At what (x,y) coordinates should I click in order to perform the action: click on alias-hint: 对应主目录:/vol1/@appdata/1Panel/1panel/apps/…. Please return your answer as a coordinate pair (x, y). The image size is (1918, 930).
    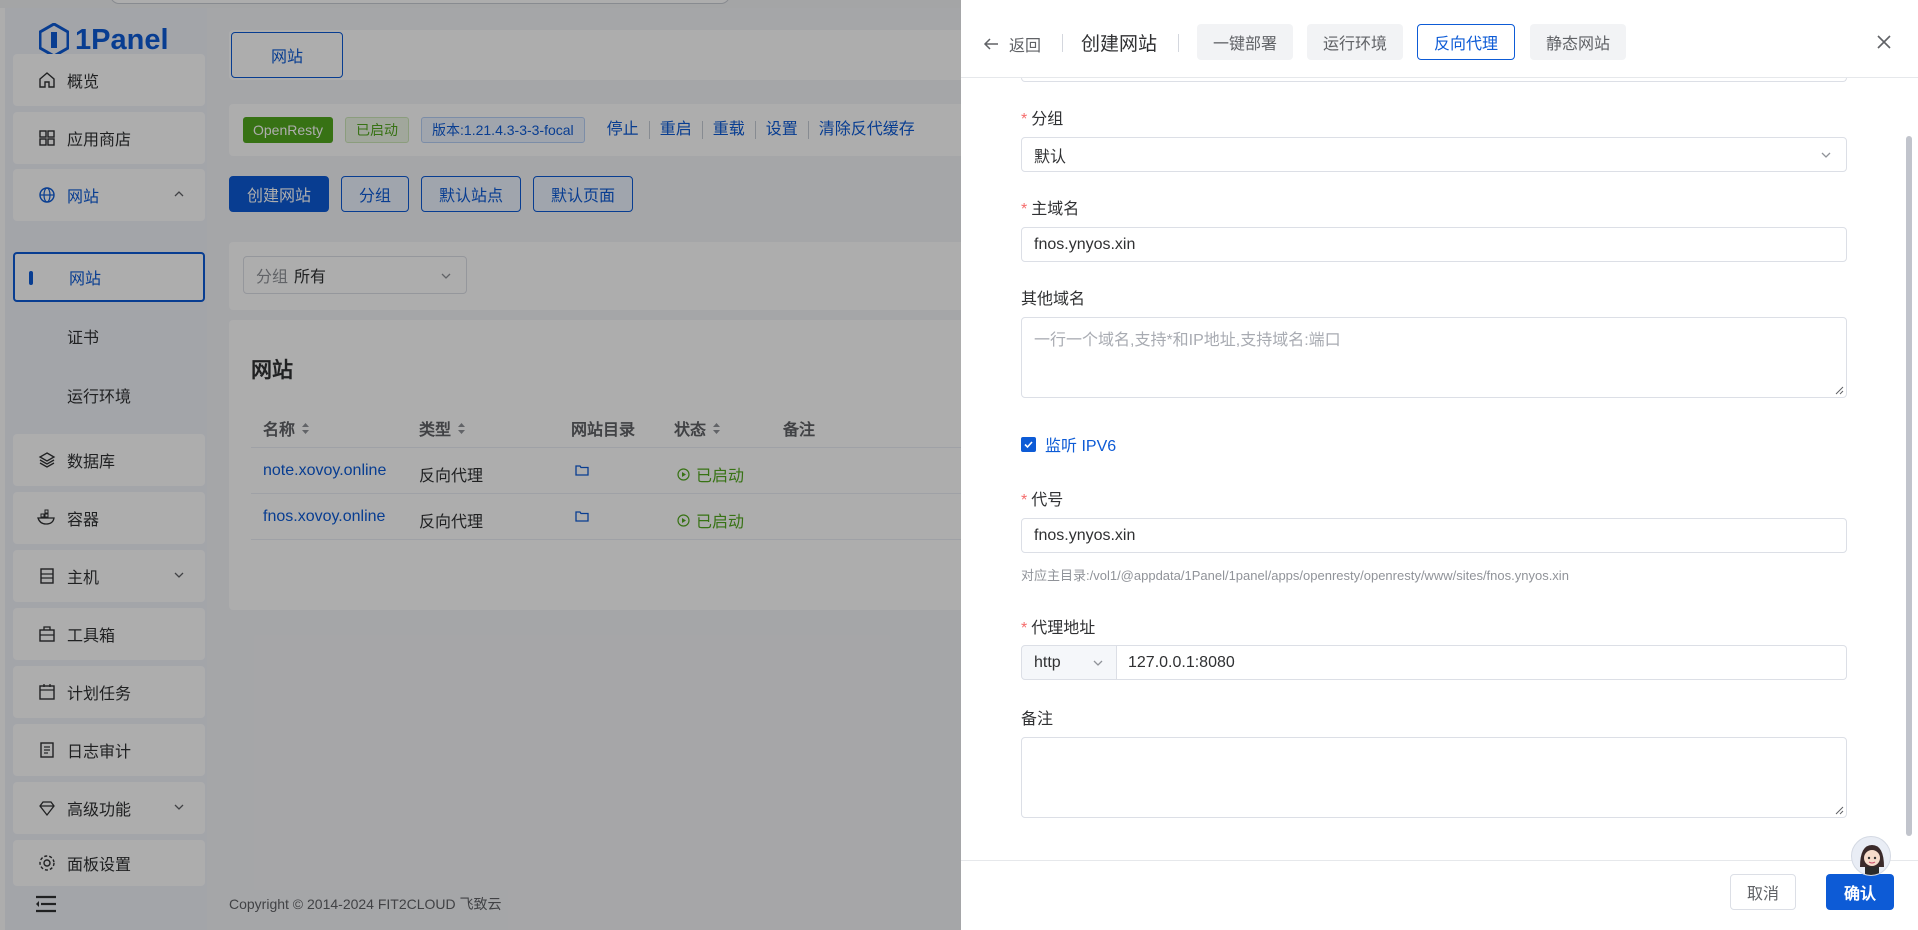
    Looking at the image, I should click on (1295, 575).